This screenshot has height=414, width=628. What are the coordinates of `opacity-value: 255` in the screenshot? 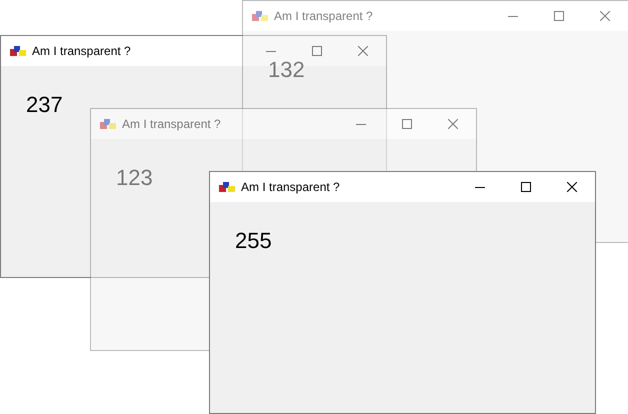 It's located at (253, 241).